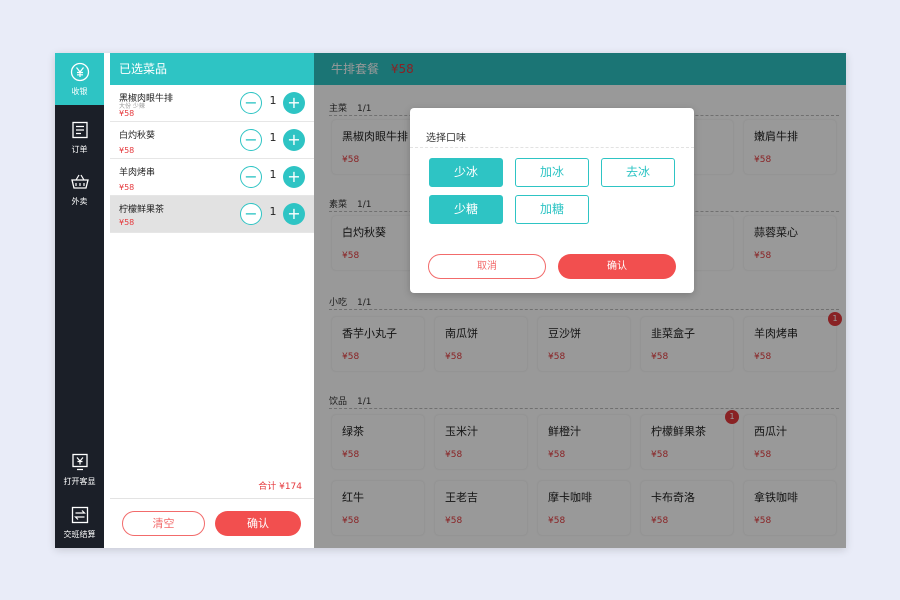  I want to click on nav-label: 外卖, so click(79, 201).